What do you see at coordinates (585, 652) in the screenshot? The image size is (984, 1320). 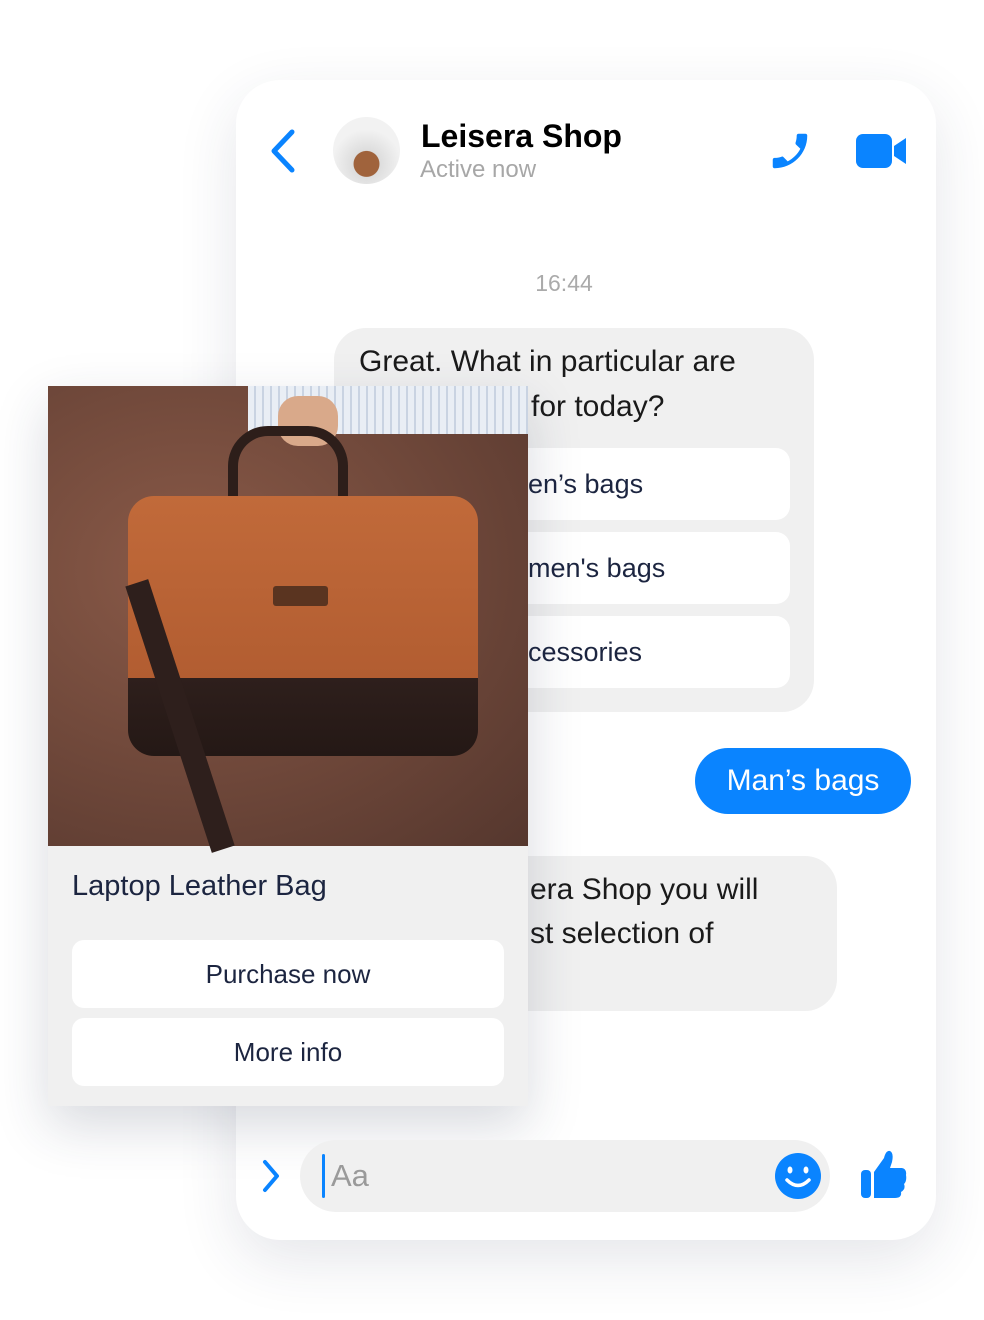 I see `quick-reply-label: cessories` at bounding box center [585, 652].